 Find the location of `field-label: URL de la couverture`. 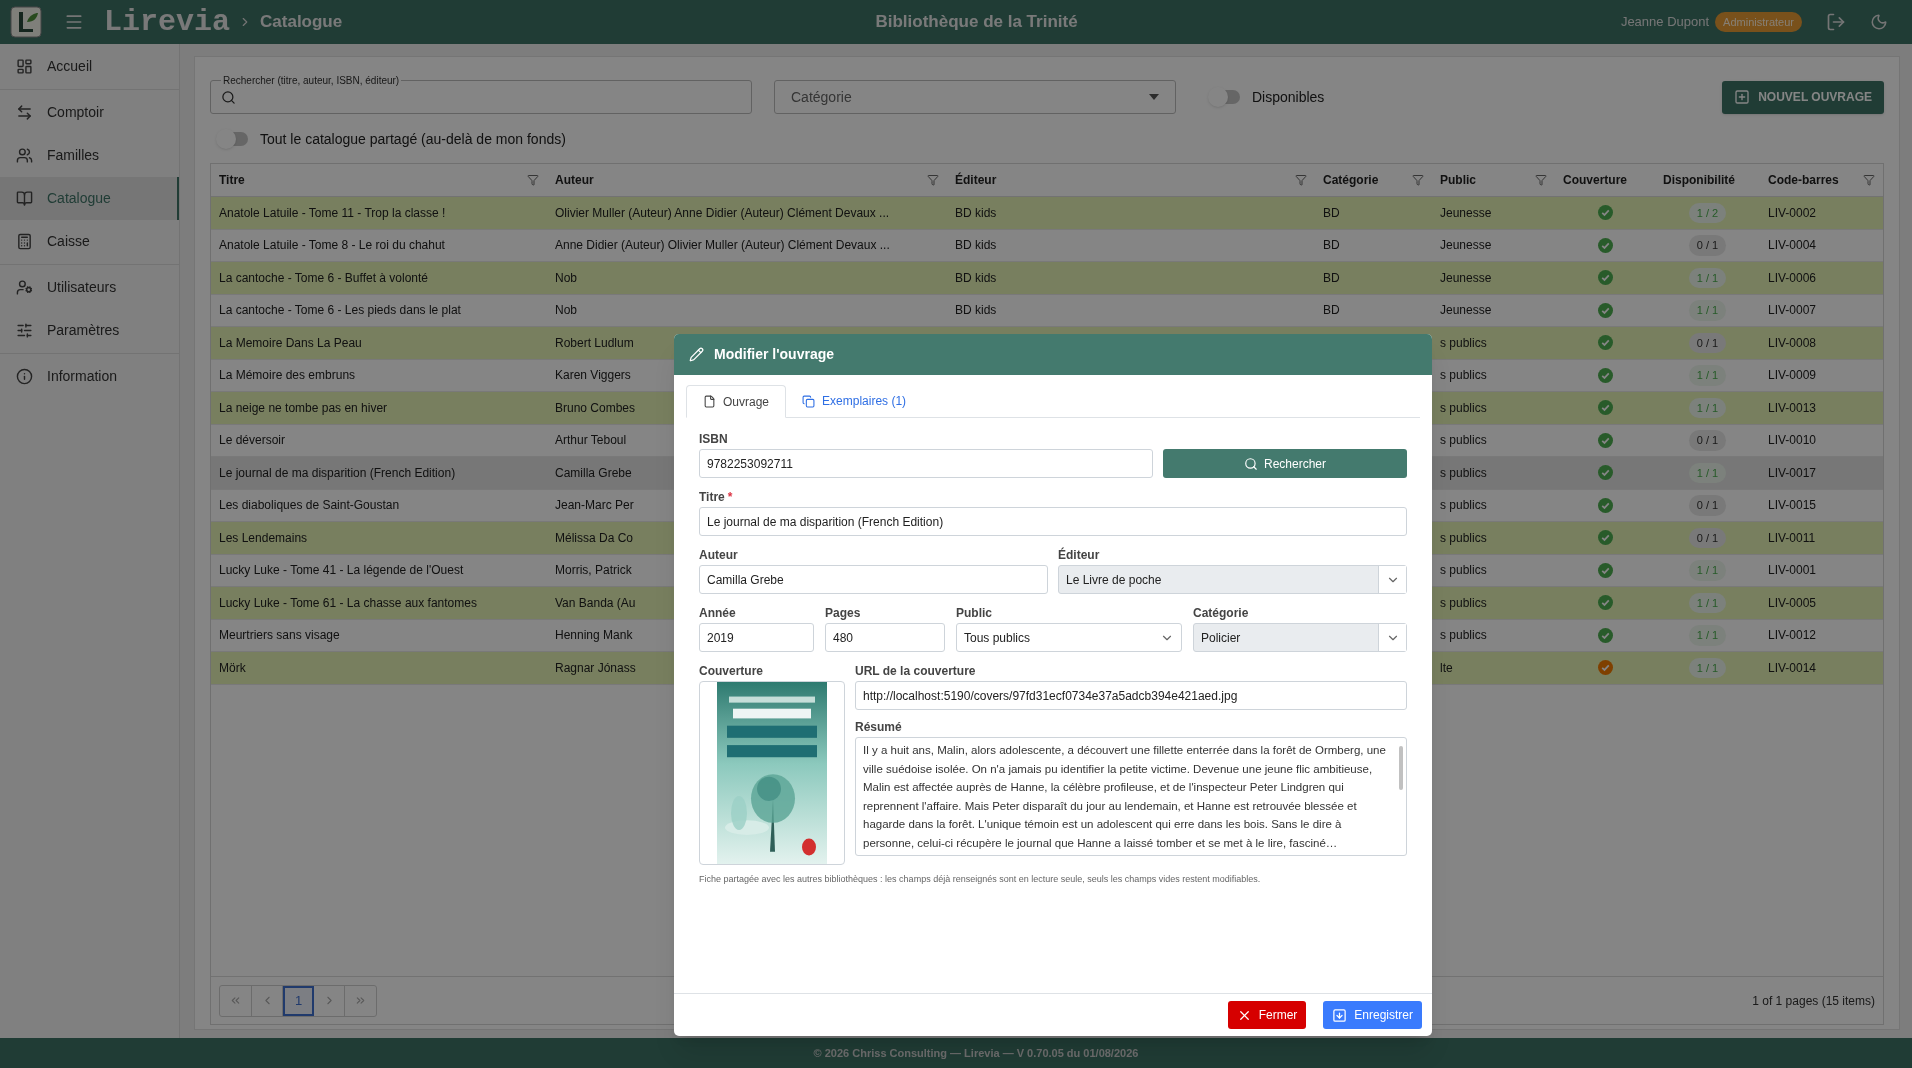

field-label: URL de la couverture is located at coordinates (916, 670).